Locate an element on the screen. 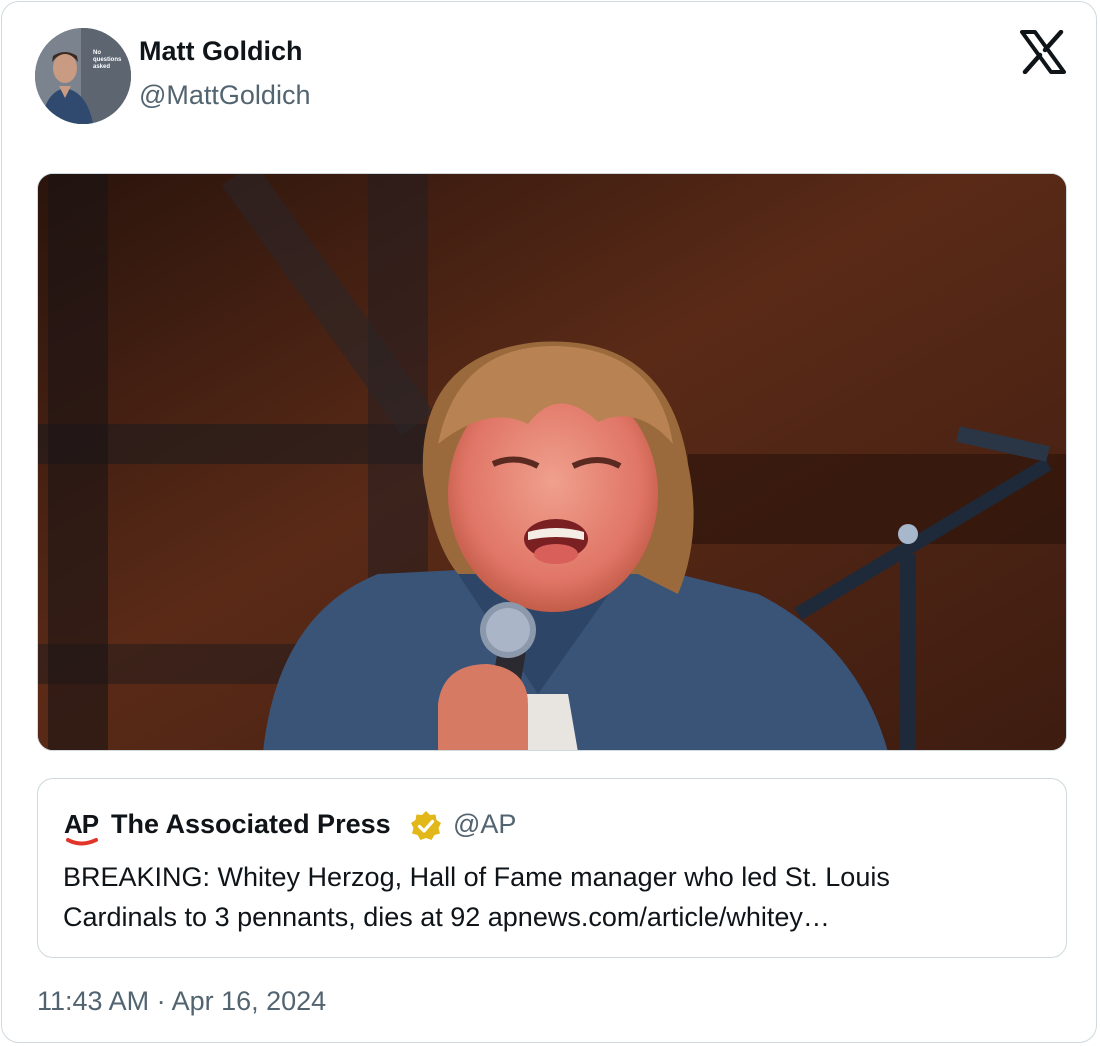 This screenshot has height=1046, width=1100. svg-text: No is located at coordinates (97, 53).